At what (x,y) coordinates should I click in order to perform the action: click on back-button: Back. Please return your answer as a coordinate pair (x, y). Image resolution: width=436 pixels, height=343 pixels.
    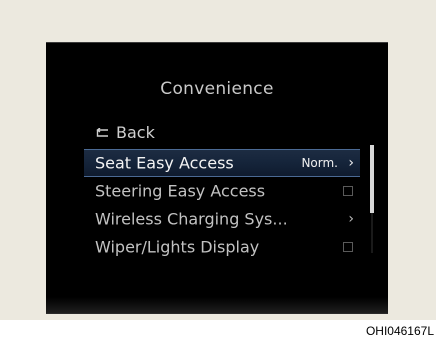
    Looking at the image, I should click on (125, 132).